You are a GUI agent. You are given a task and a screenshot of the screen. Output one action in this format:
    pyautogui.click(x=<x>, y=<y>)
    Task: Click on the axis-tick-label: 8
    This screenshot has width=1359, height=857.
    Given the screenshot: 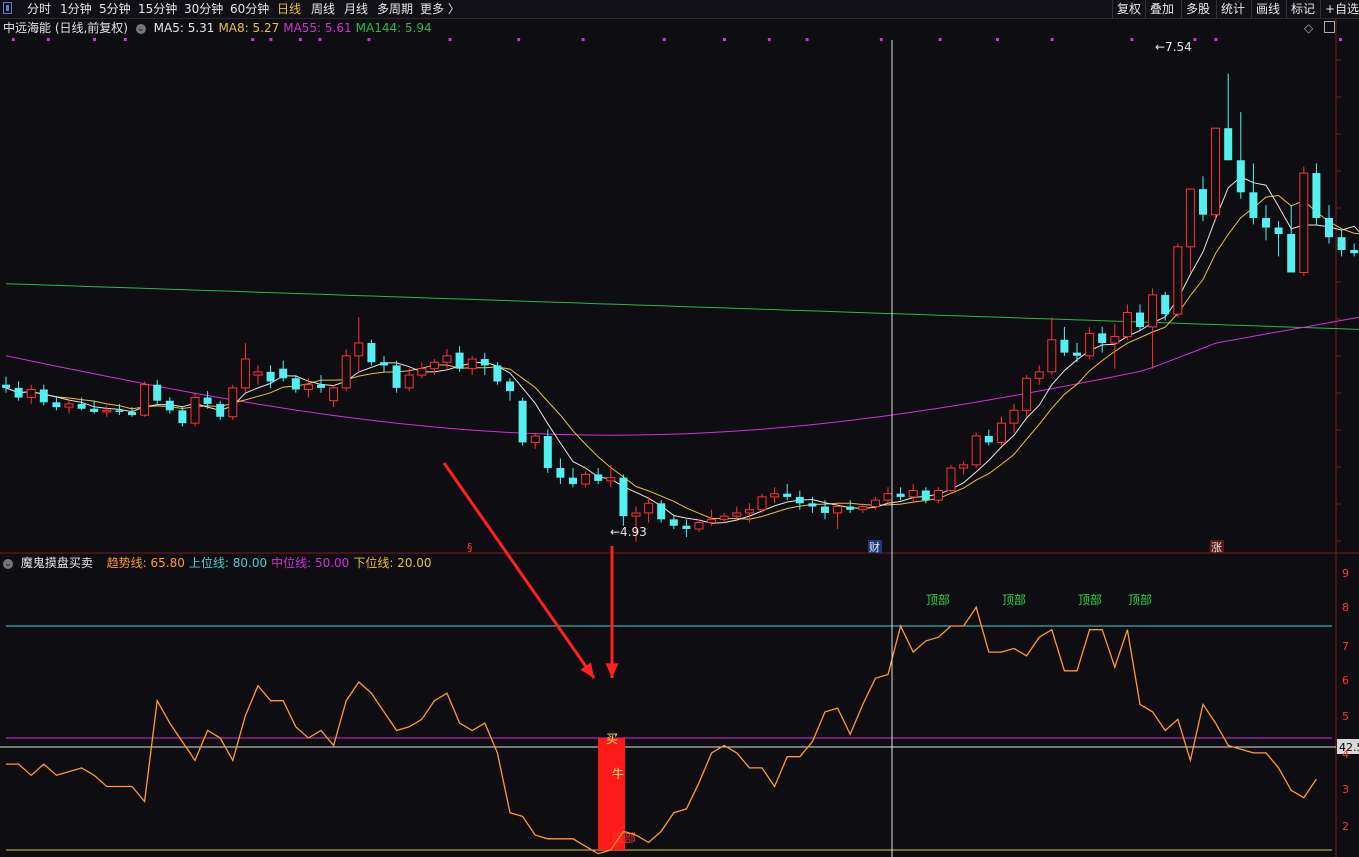 What is the action you would take?
    pyautogui.click(x=1345, y=607)
    